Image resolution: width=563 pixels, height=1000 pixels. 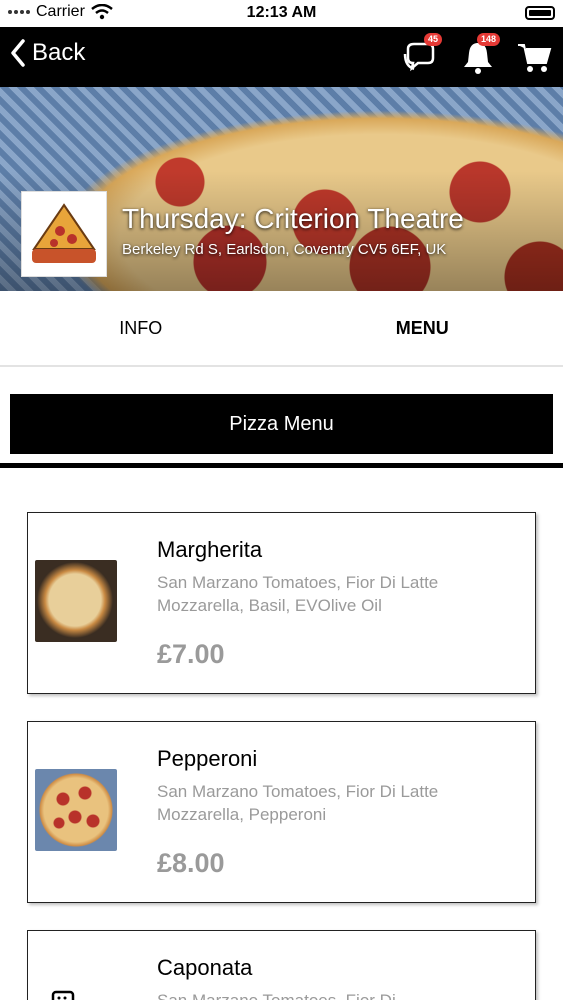 What do you see at coordinates (18, 53) in the screenshot?
I see `chevron-left-icon` at bounding box center [18, 53].